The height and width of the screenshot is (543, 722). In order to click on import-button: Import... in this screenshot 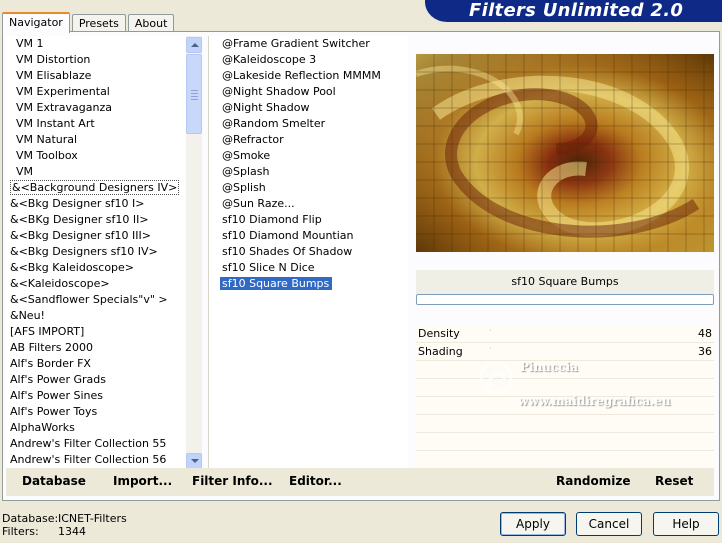, I will do `click(142, 481)`.